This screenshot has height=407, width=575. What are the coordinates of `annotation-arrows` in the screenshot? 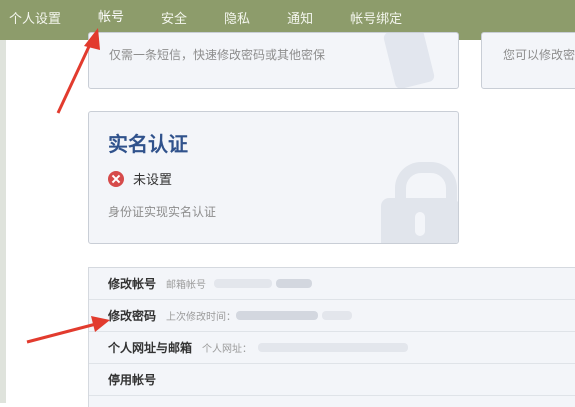 It's located at (68, 186).